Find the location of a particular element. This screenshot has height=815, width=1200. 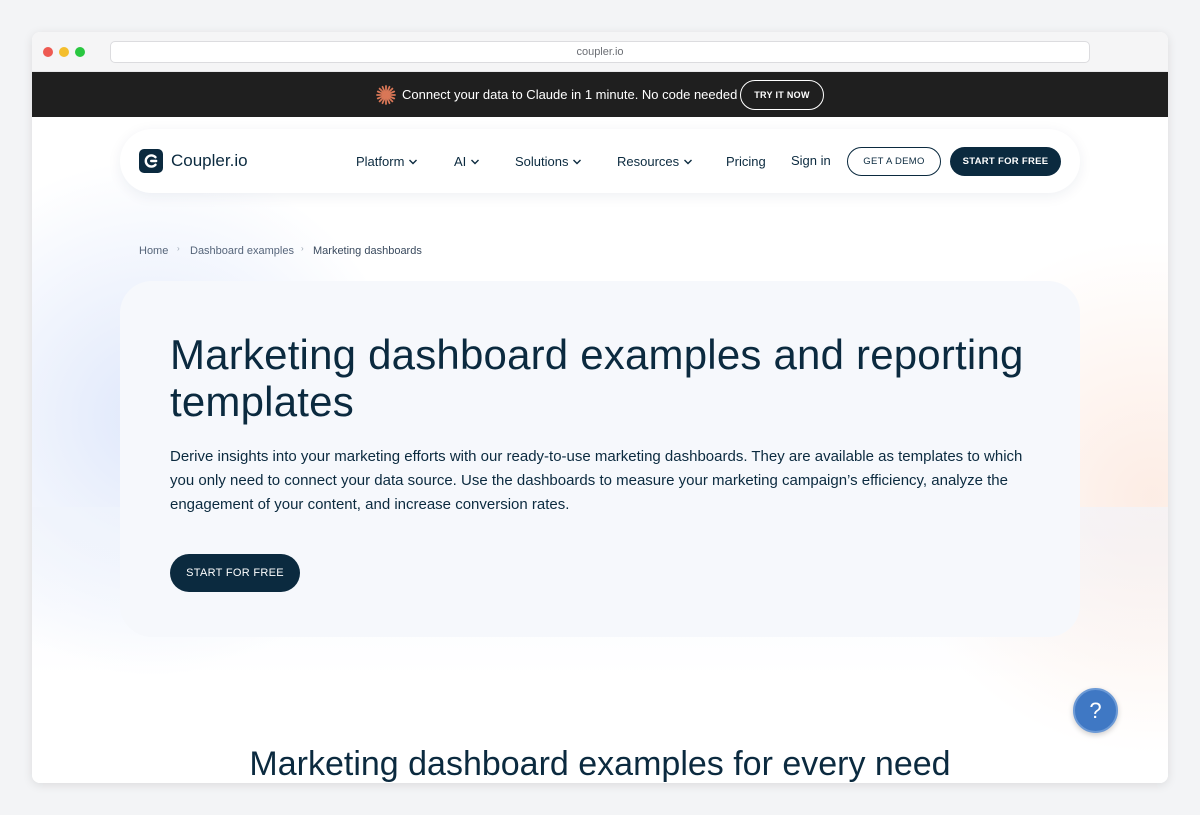

breadcrumb-home: Home is located at coordinates (153, 251).